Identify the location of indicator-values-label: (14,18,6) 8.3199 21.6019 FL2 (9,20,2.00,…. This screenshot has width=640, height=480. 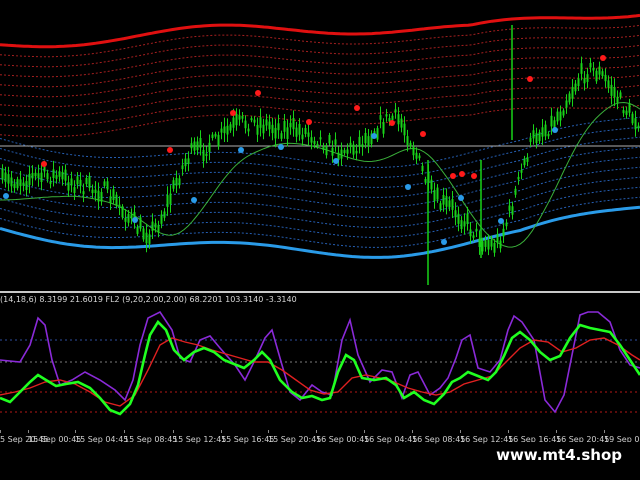
(148, 299).